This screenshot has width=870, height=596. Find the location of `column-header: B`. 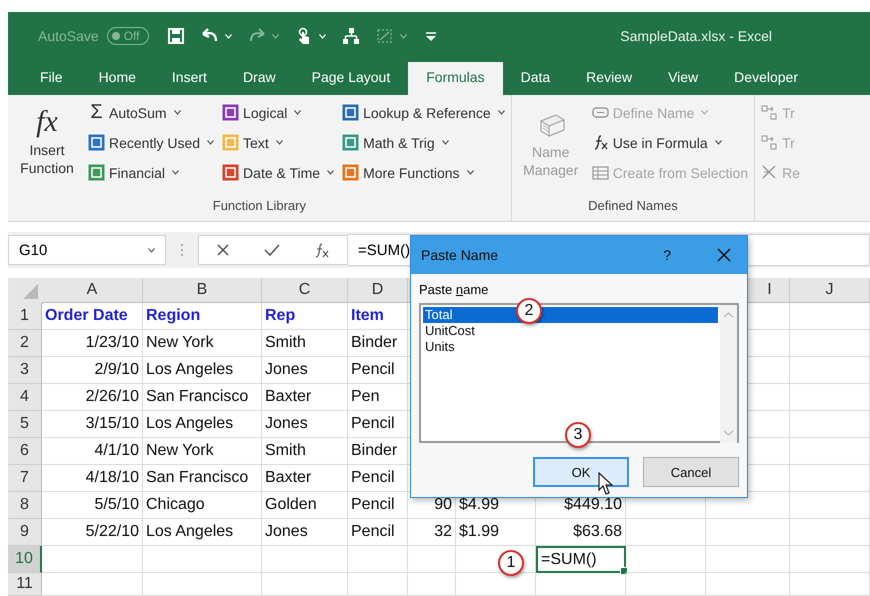

column-header: B is located at coordinates (202, 290).